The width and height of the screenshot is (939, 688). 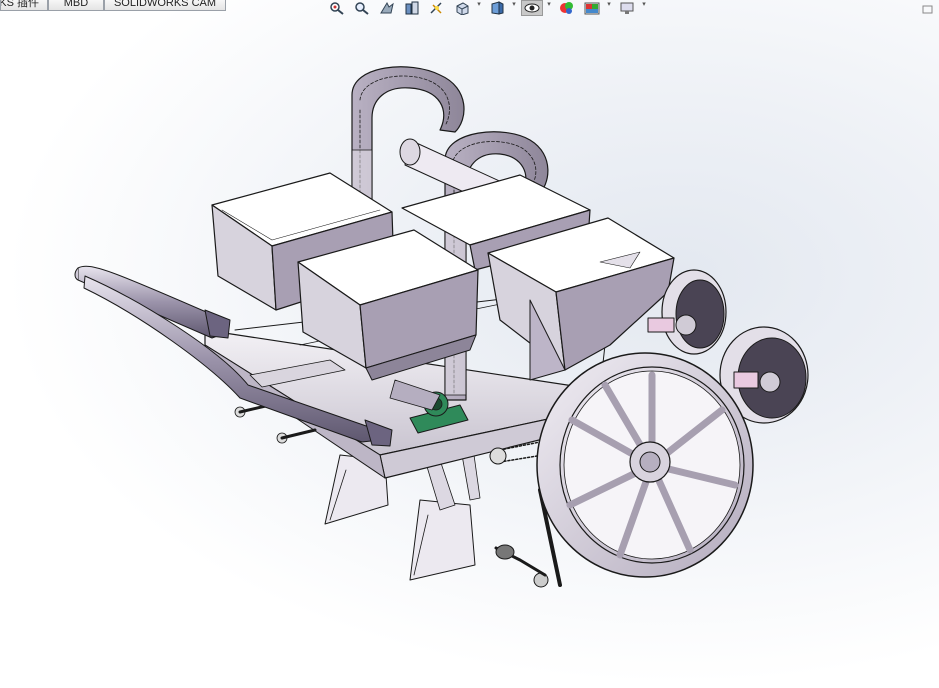 I want to click on furrow-opener-right, so click(x=445, y=517).